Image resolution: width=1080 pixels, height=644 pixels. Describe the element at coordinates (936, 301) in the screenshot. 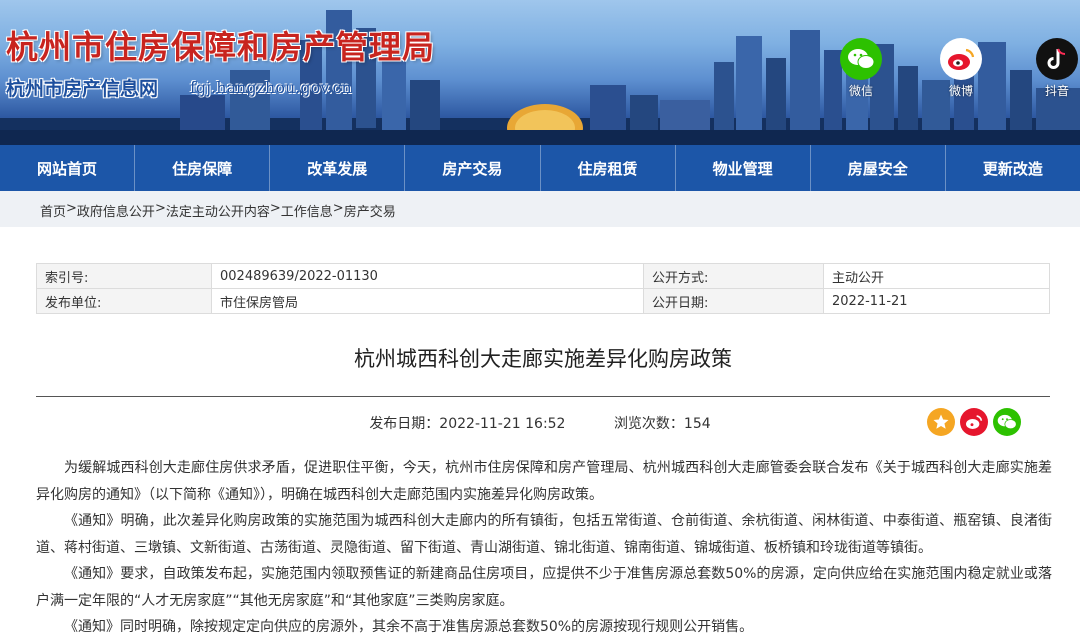

I see `open-date-value: 2022-11-21` at that location.